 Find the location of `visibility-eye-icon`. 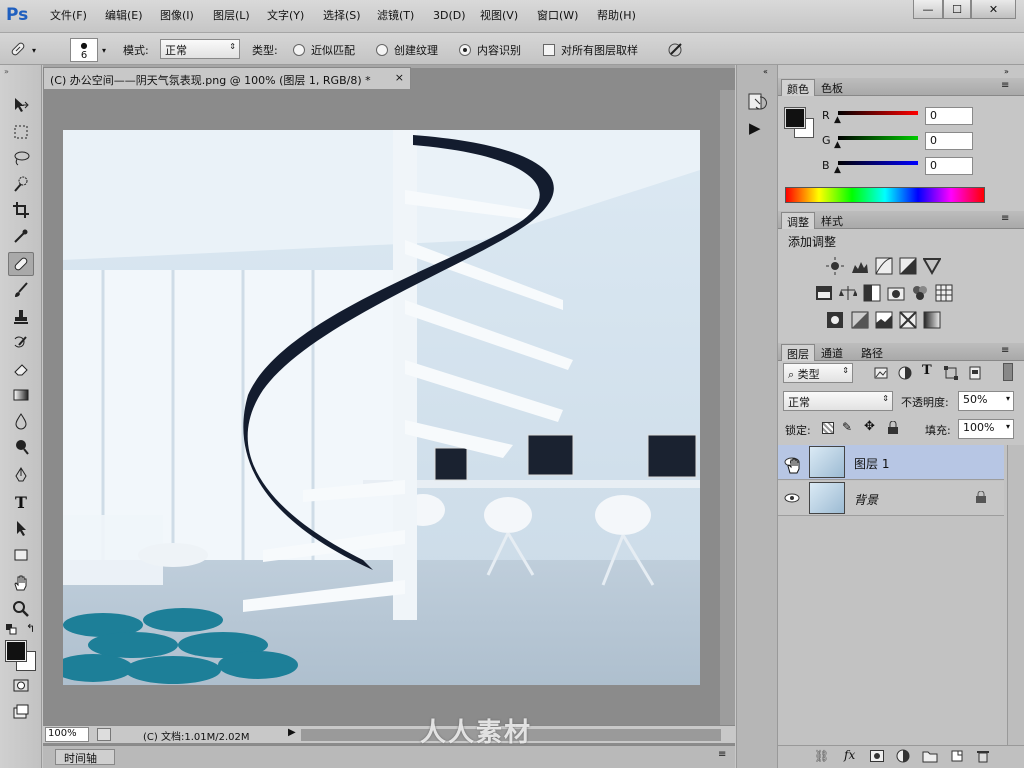

visibility-eye-icon is located at coordinates (792, 498).